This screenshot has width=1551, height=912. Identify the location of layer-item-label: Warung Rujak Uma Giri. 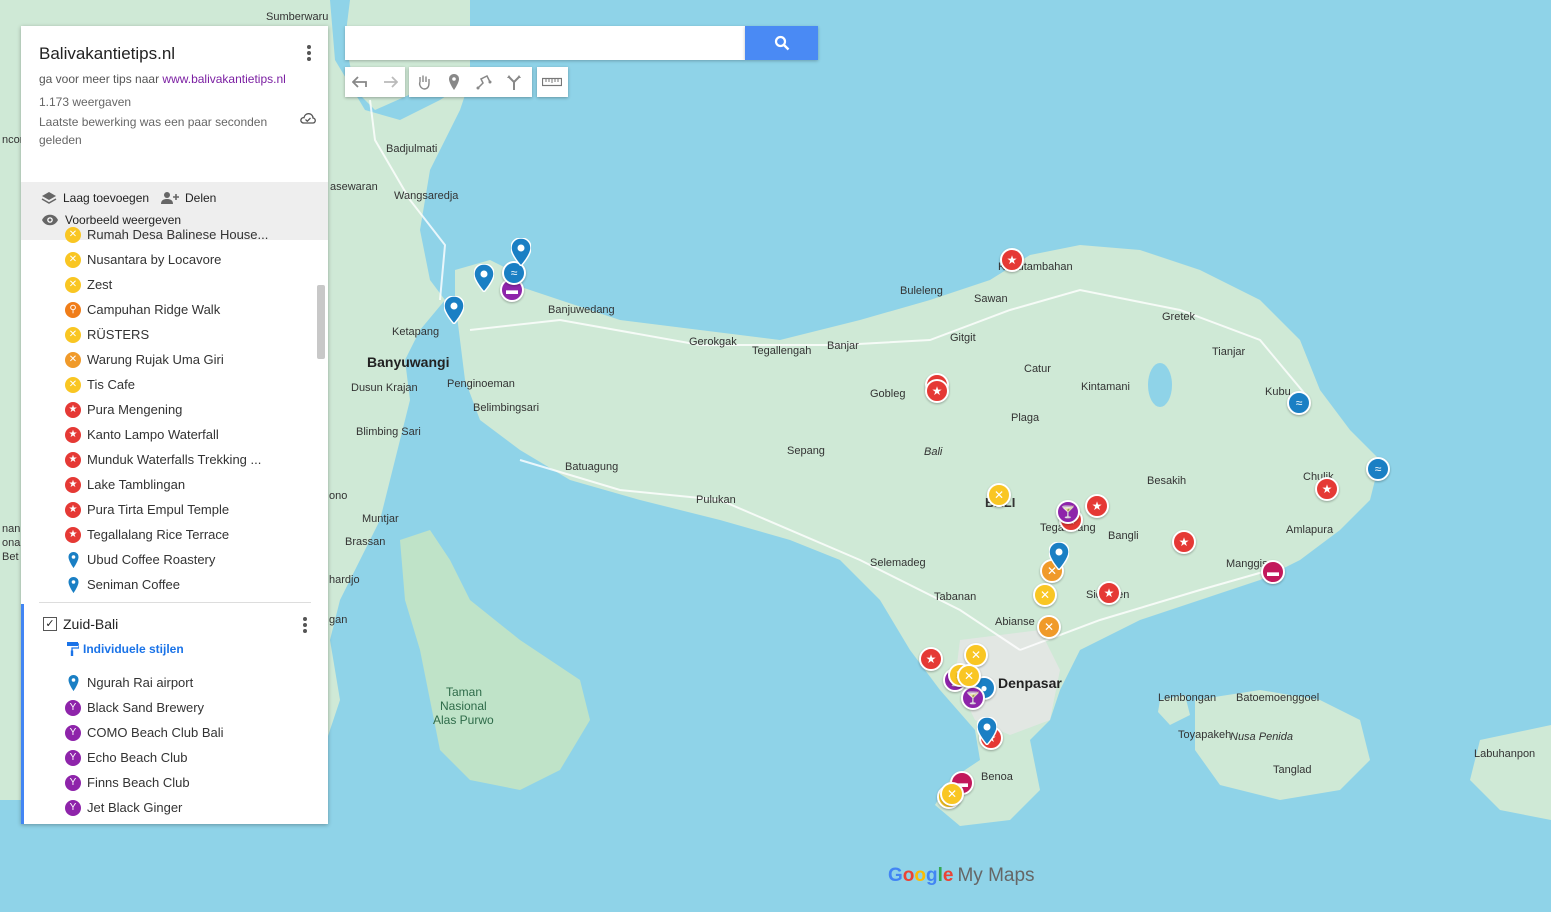
(155, 359).